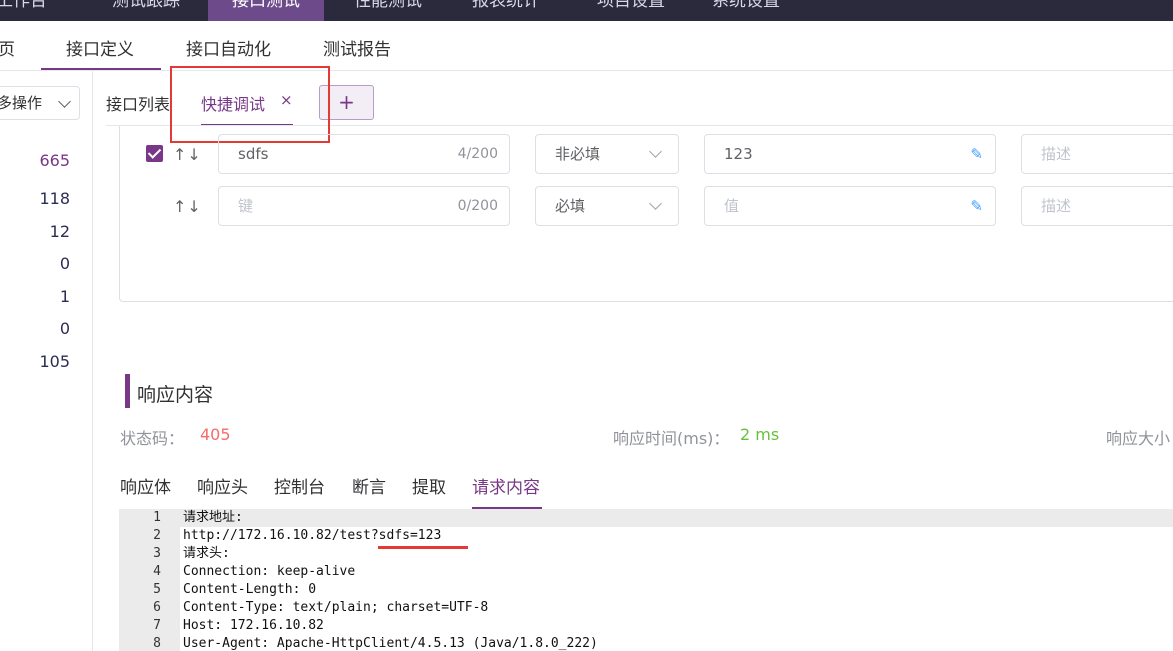 The height and width of the screenshot is (651, 1173). I want to click on code-line: 5 Content-Length: 0, so click(646, 590).